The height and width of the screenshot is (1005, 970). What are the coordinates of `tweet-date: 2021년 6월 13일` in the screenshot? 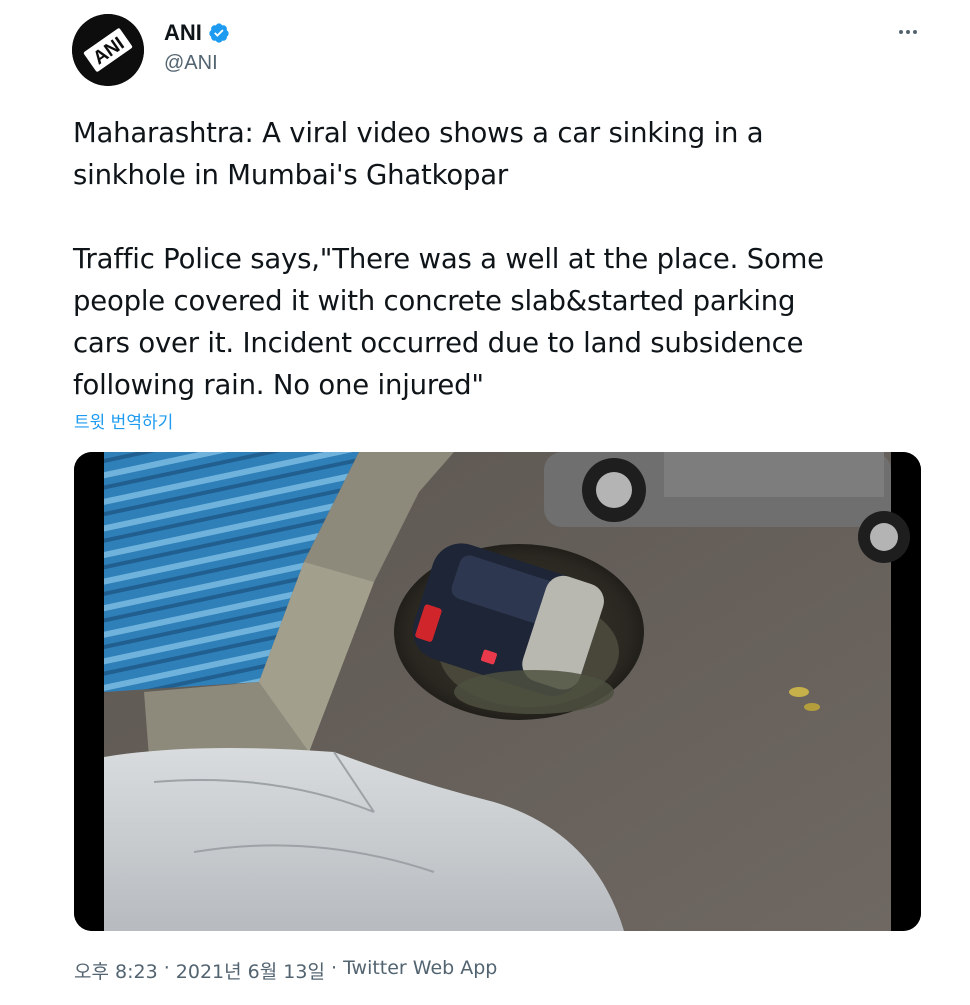 It's located at (250, 970).